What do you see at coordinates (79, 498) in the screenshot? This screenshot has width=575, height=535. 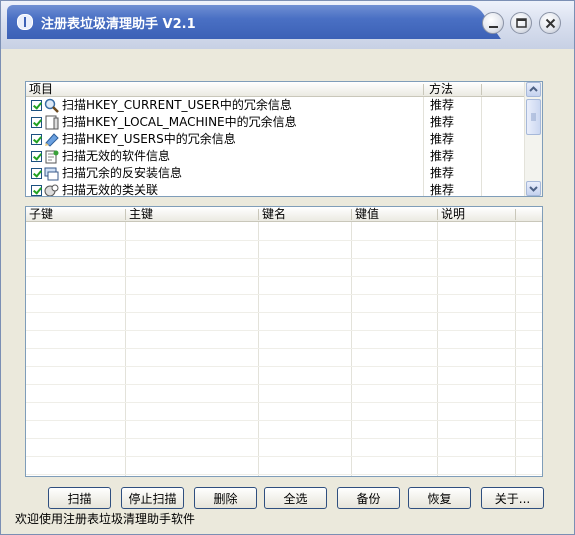 I see `scan-button: 扫描` at bounding box center [79, 498].